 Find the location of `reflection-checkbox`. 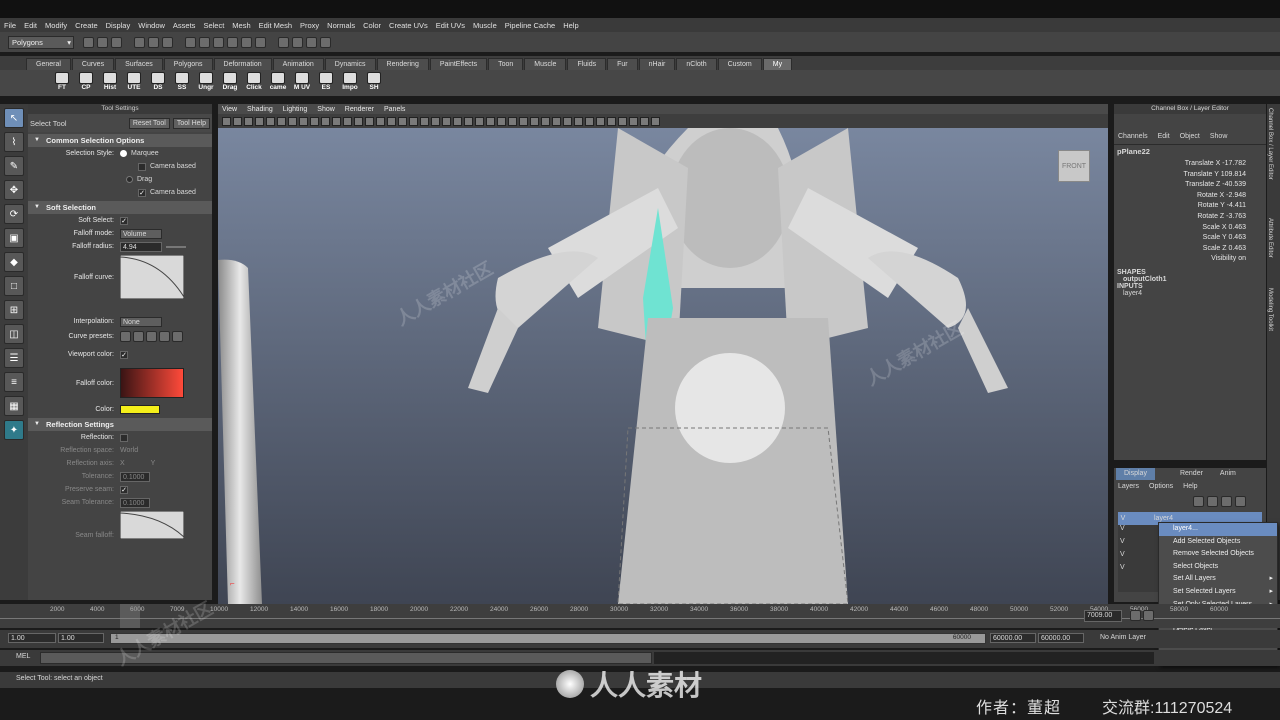

reflection-checkbox is located at coordinates (124, 437).